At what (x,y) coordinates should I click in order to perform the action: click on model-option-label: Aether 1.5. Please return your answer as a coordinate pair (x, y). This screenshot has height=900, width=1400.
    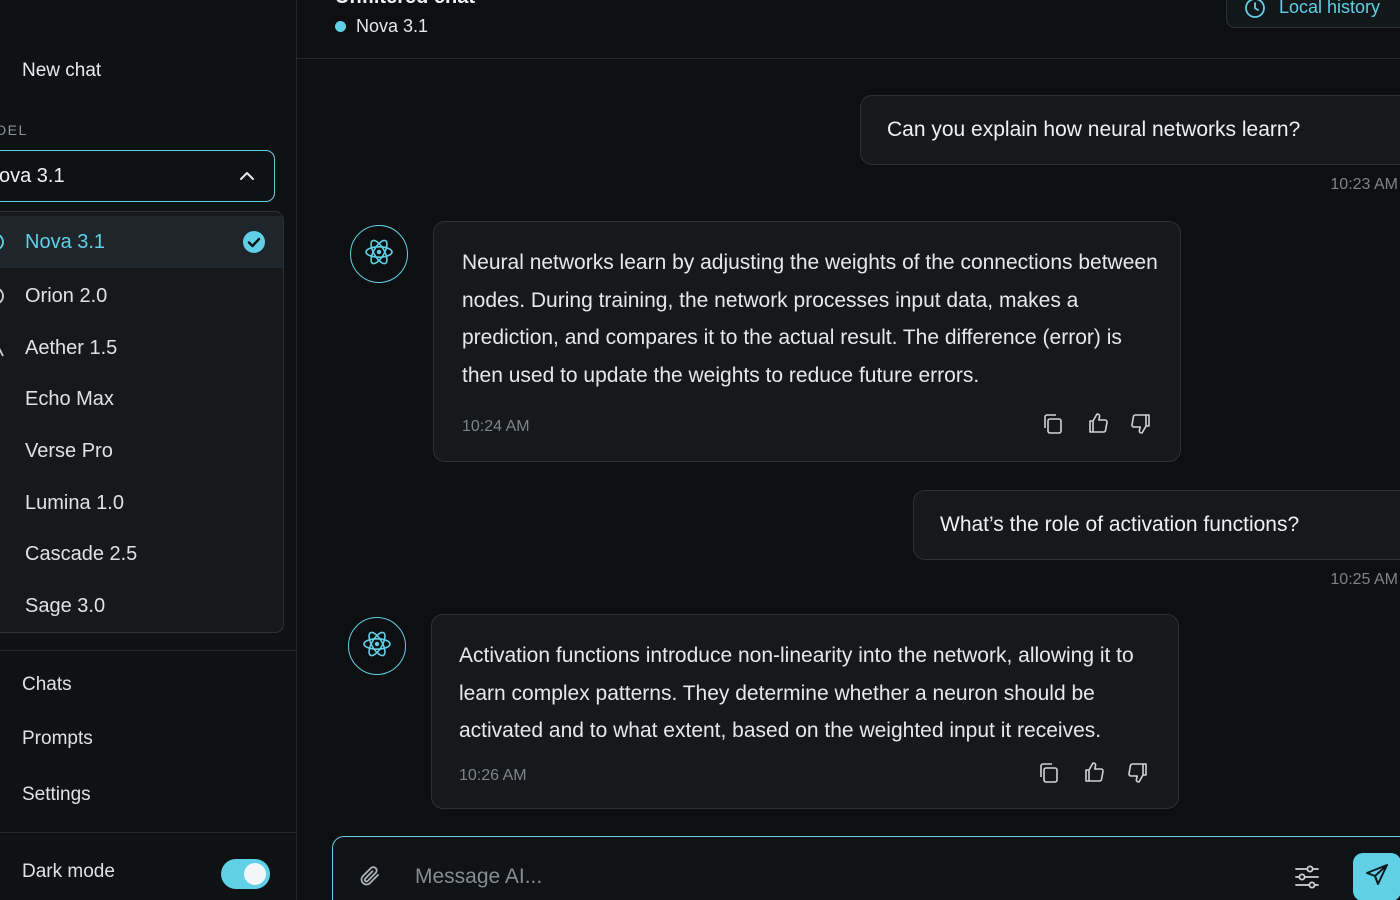
    Looking at the image, I should click on (71, 348).